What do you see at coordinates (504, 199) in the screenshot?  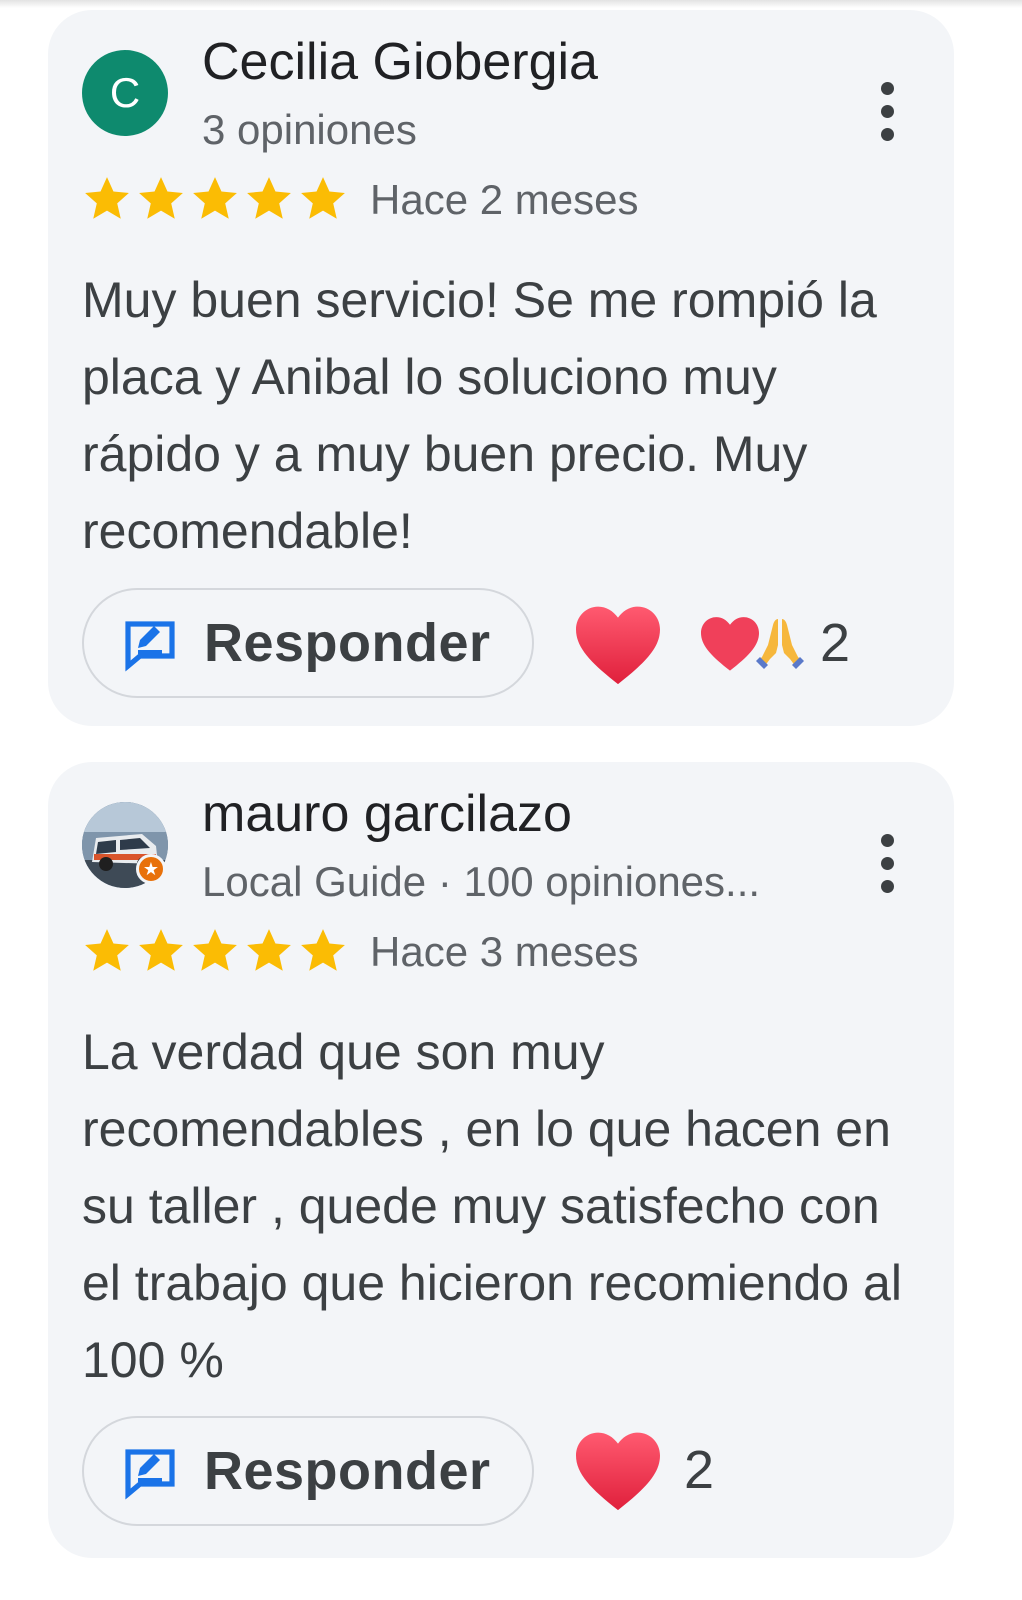 I see `review-date: Hace 2 meses` at bounding box center [504, 199].